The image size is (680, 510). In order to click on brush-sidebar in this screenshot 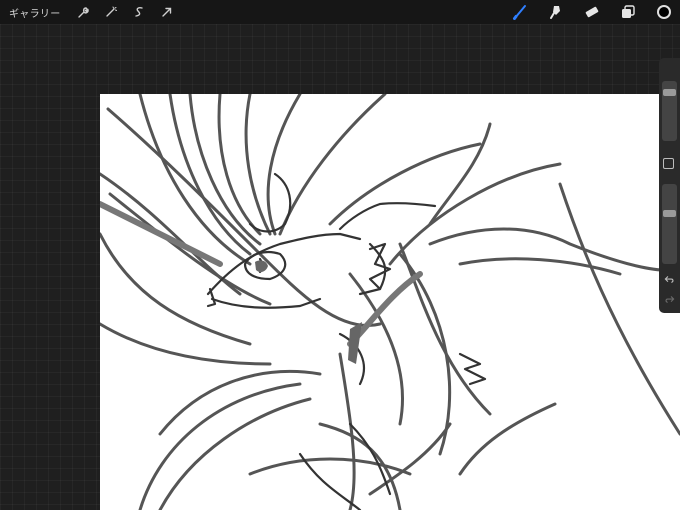, I will do `click(669, 185)`.